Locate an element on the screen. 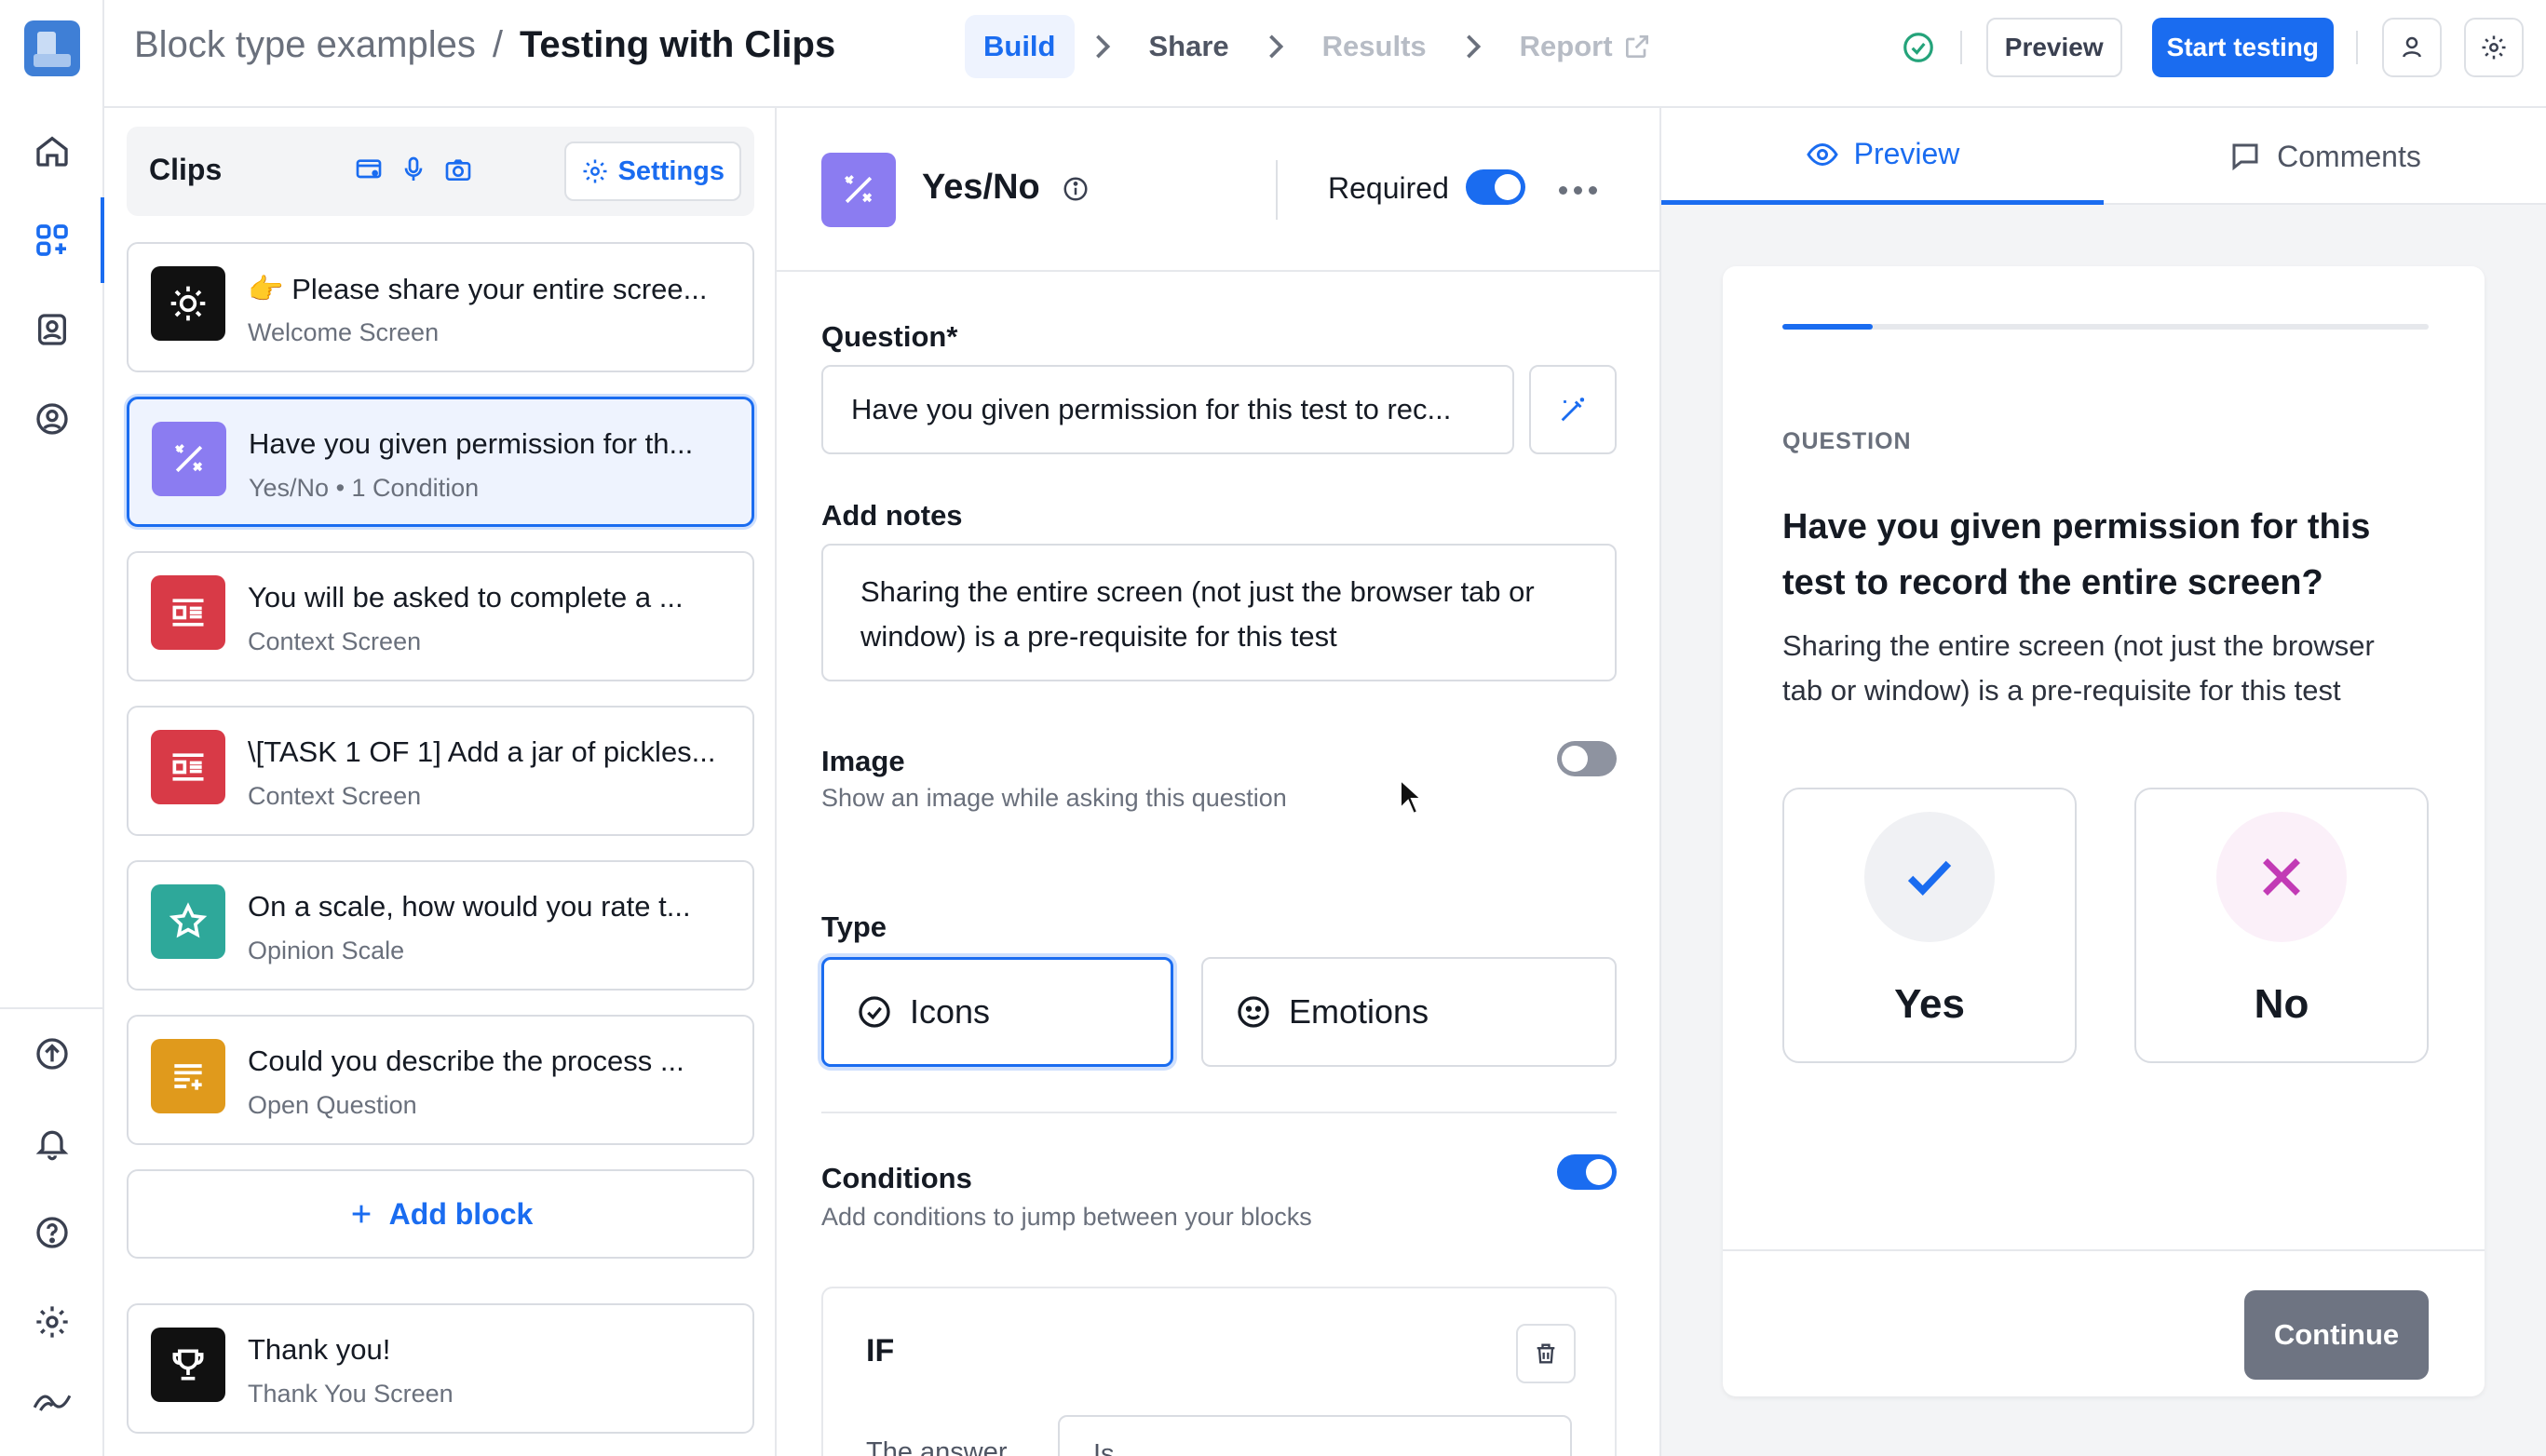 This screenshot has width=2546, height=1456. progress-fill is located at coordinates (1828, 327).